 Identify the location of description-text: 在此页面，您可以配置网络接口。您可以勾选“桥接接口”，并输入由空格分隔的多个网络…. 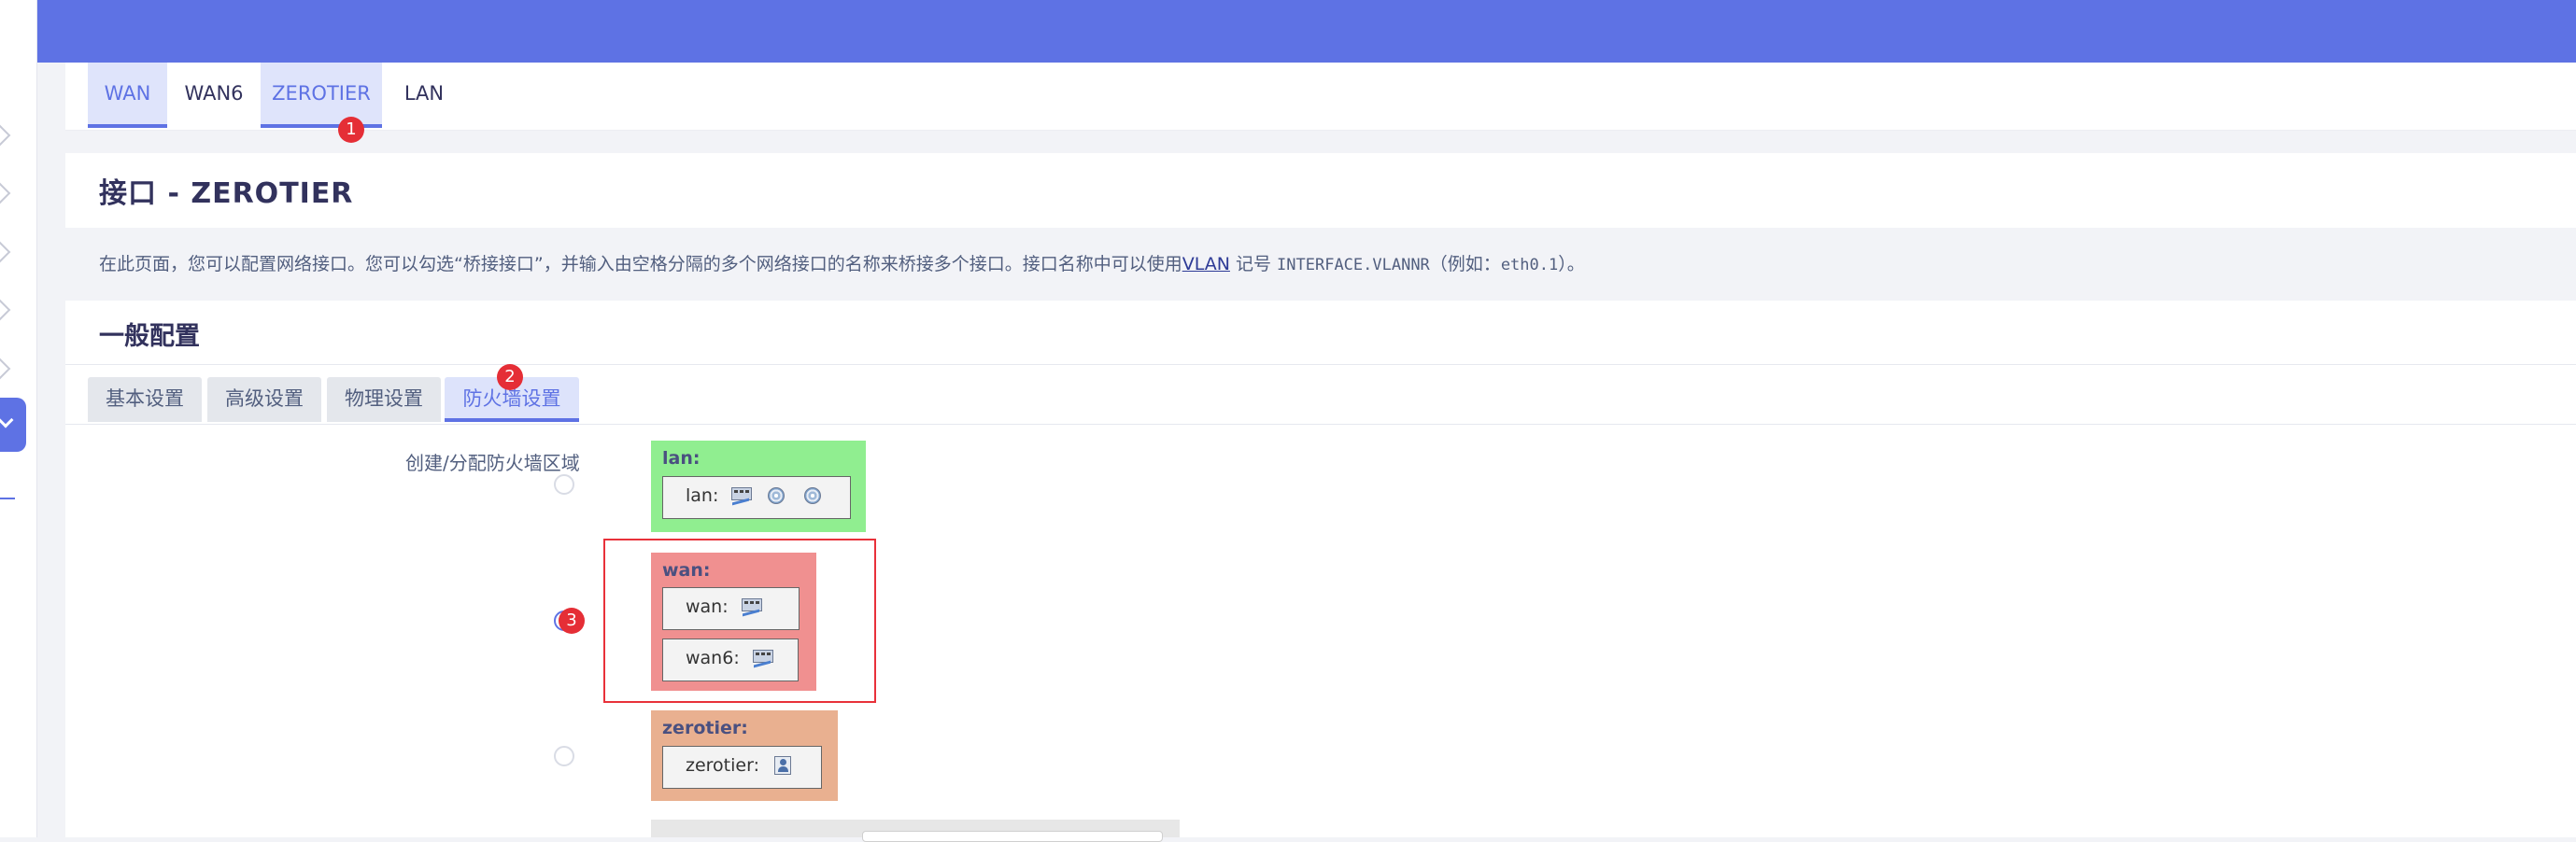
(640, 264).